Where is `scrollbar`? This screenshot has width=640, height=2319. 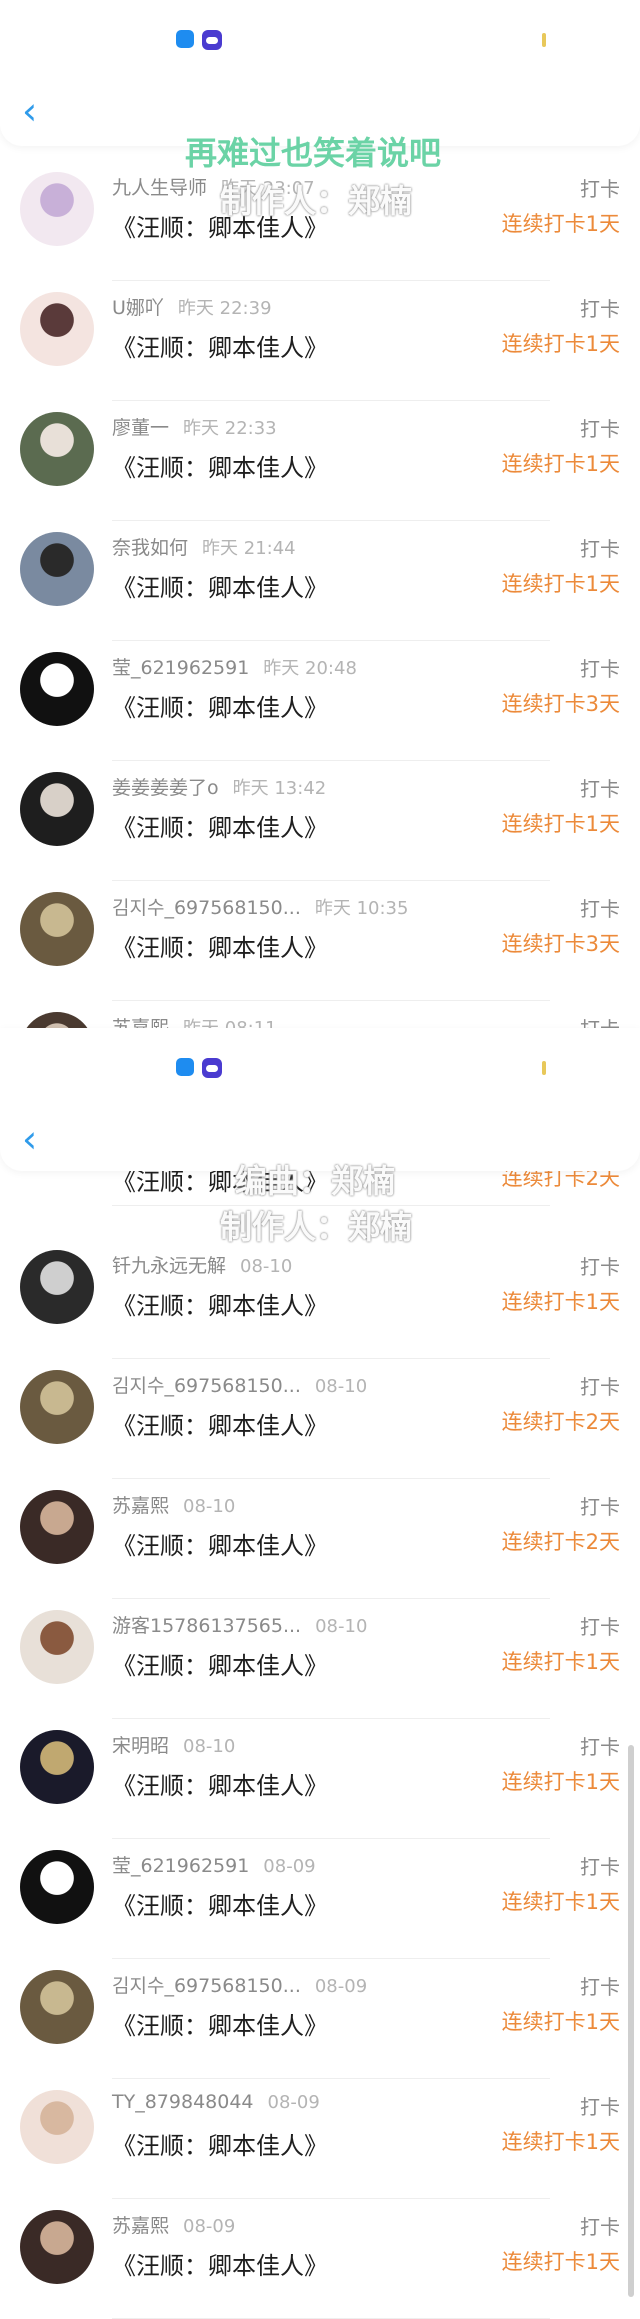 scrollbar is located at coordinates (631, 2021).